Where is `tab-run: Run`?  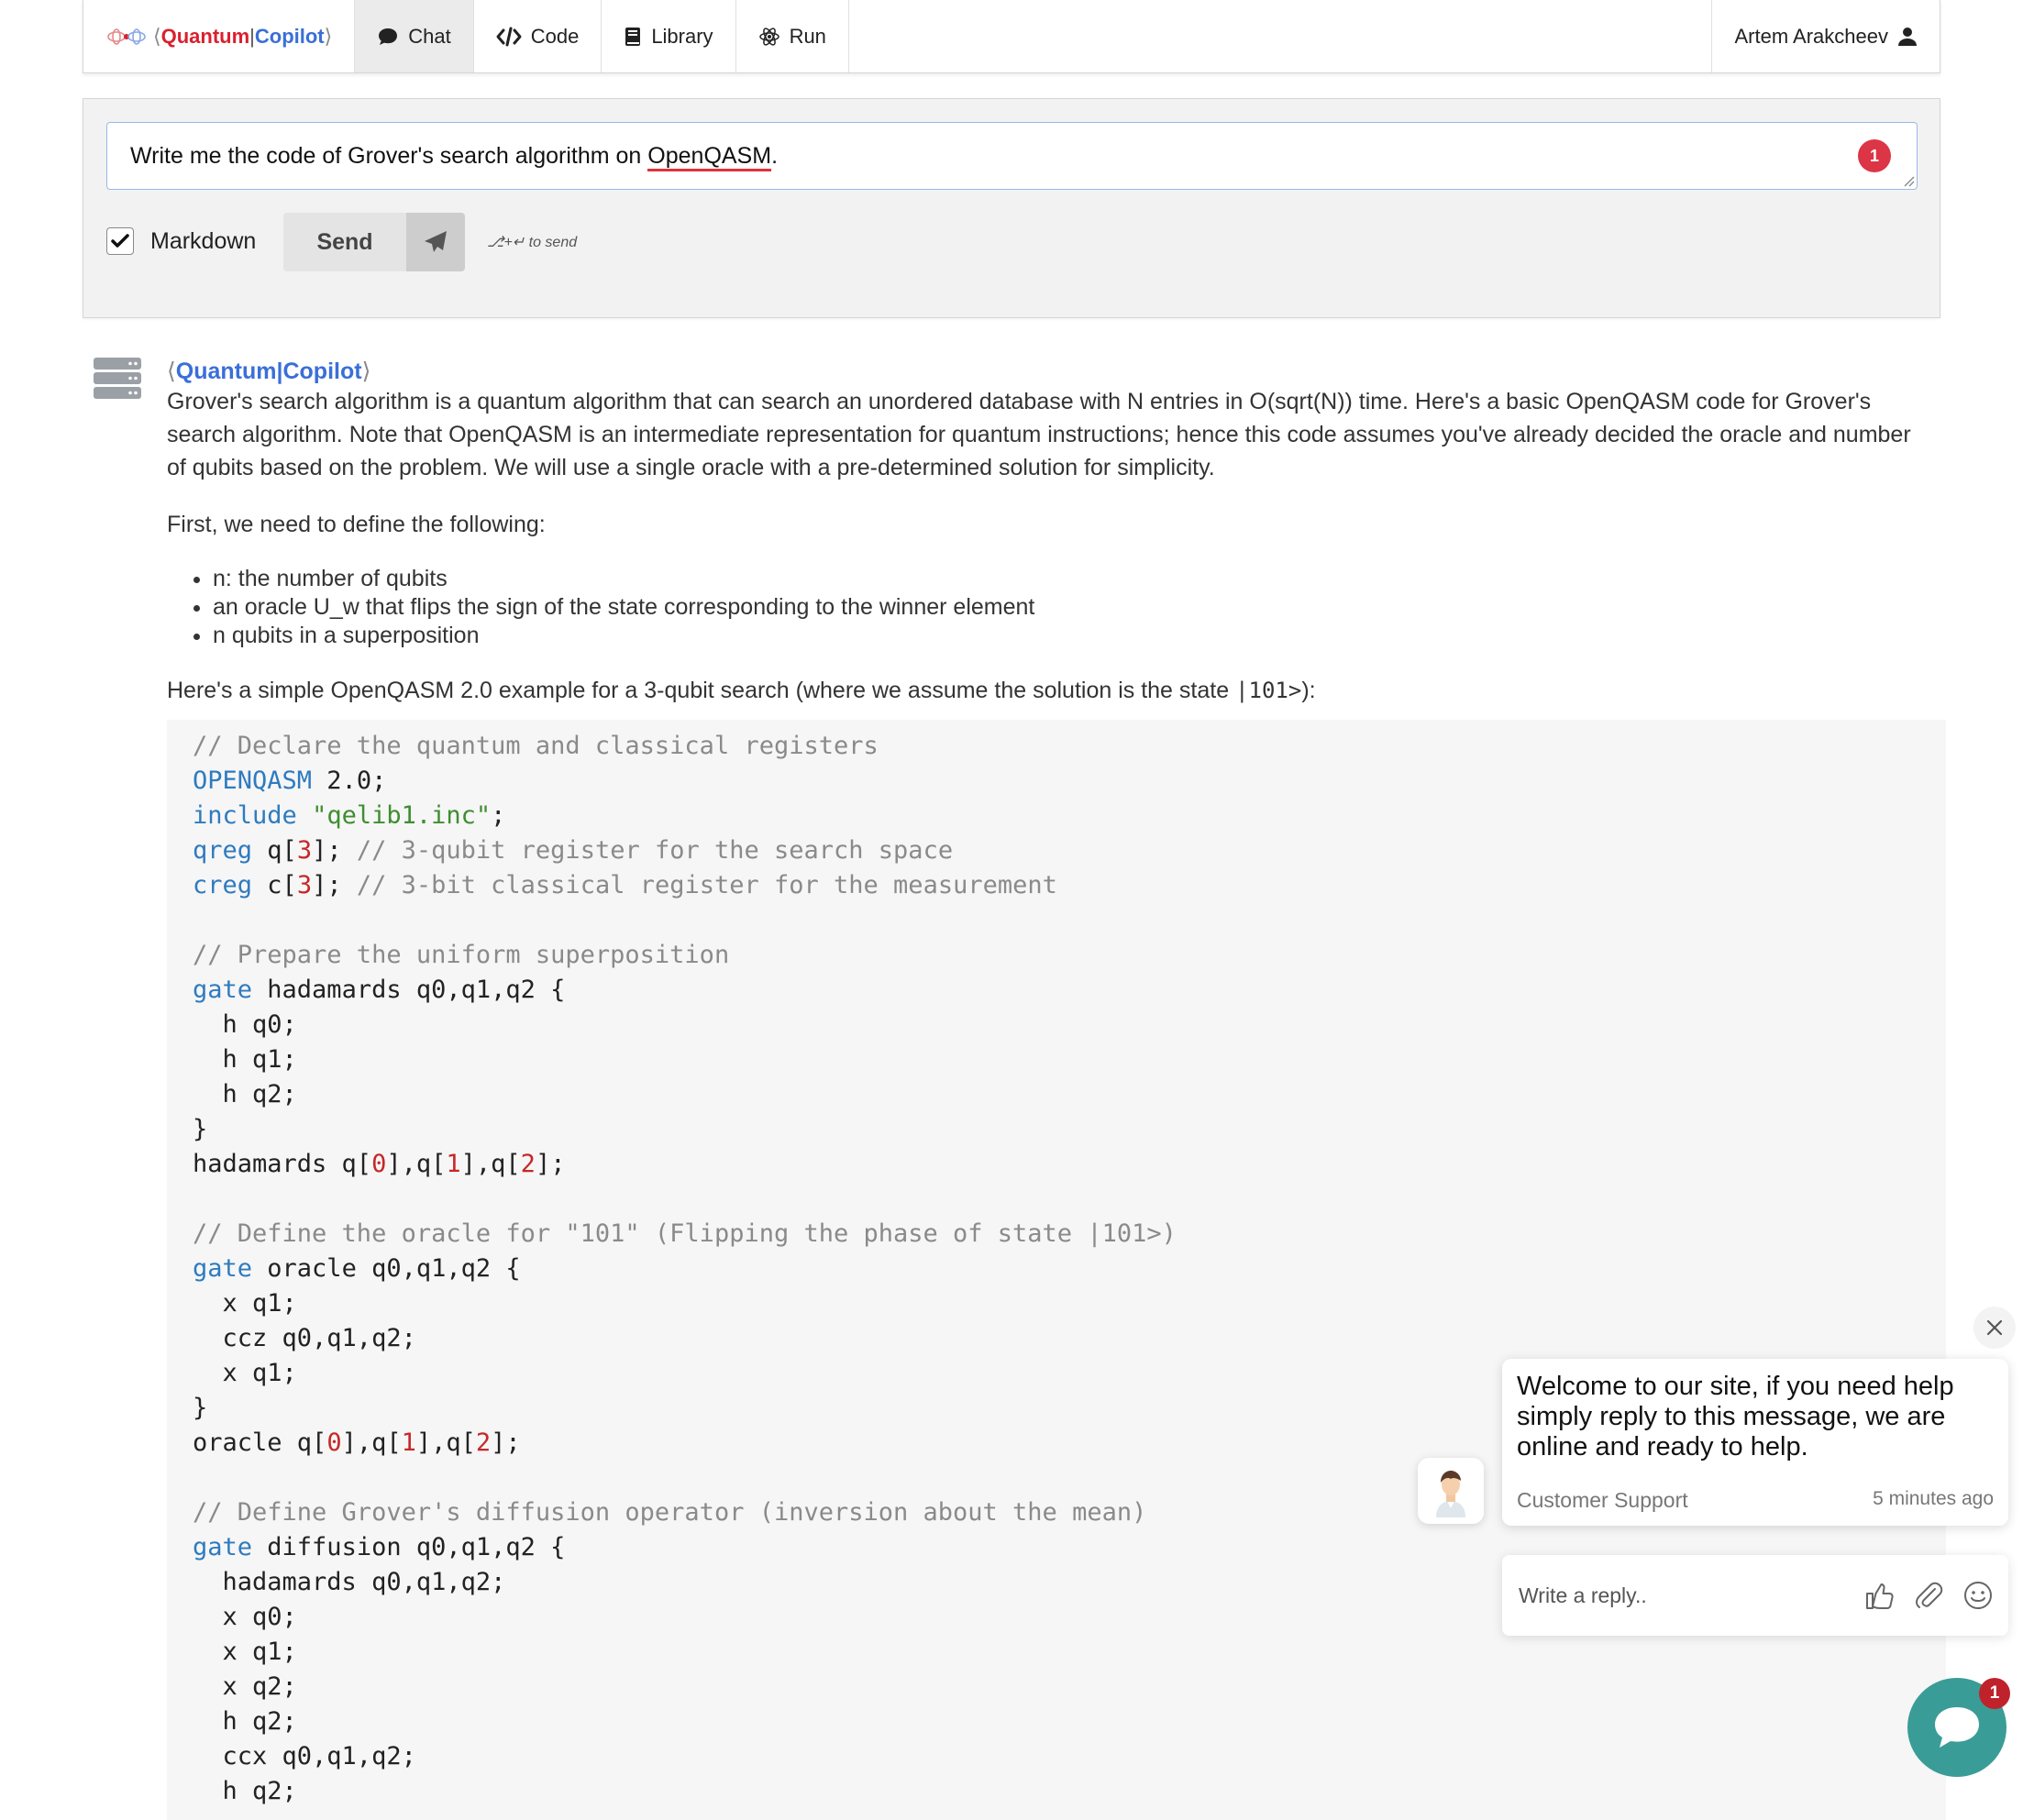
tab-run: Run is located at coordinates (792, 36).